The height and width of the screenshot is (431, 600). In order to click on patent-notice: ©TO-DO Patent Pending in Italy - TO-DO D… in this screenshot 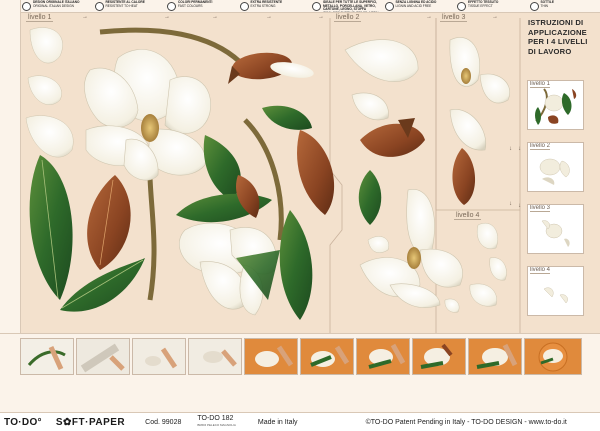, I will do `click(466, 422)`.